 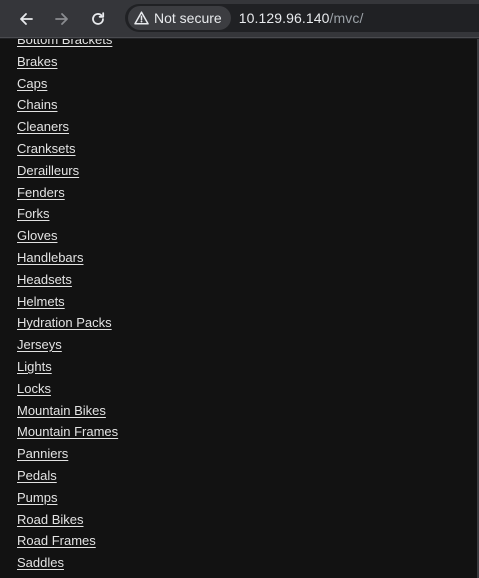 What do you see at coordinates (40, 562) in the screenshot?
I see `category-link: Saddles` at bounding box center [40, 562].